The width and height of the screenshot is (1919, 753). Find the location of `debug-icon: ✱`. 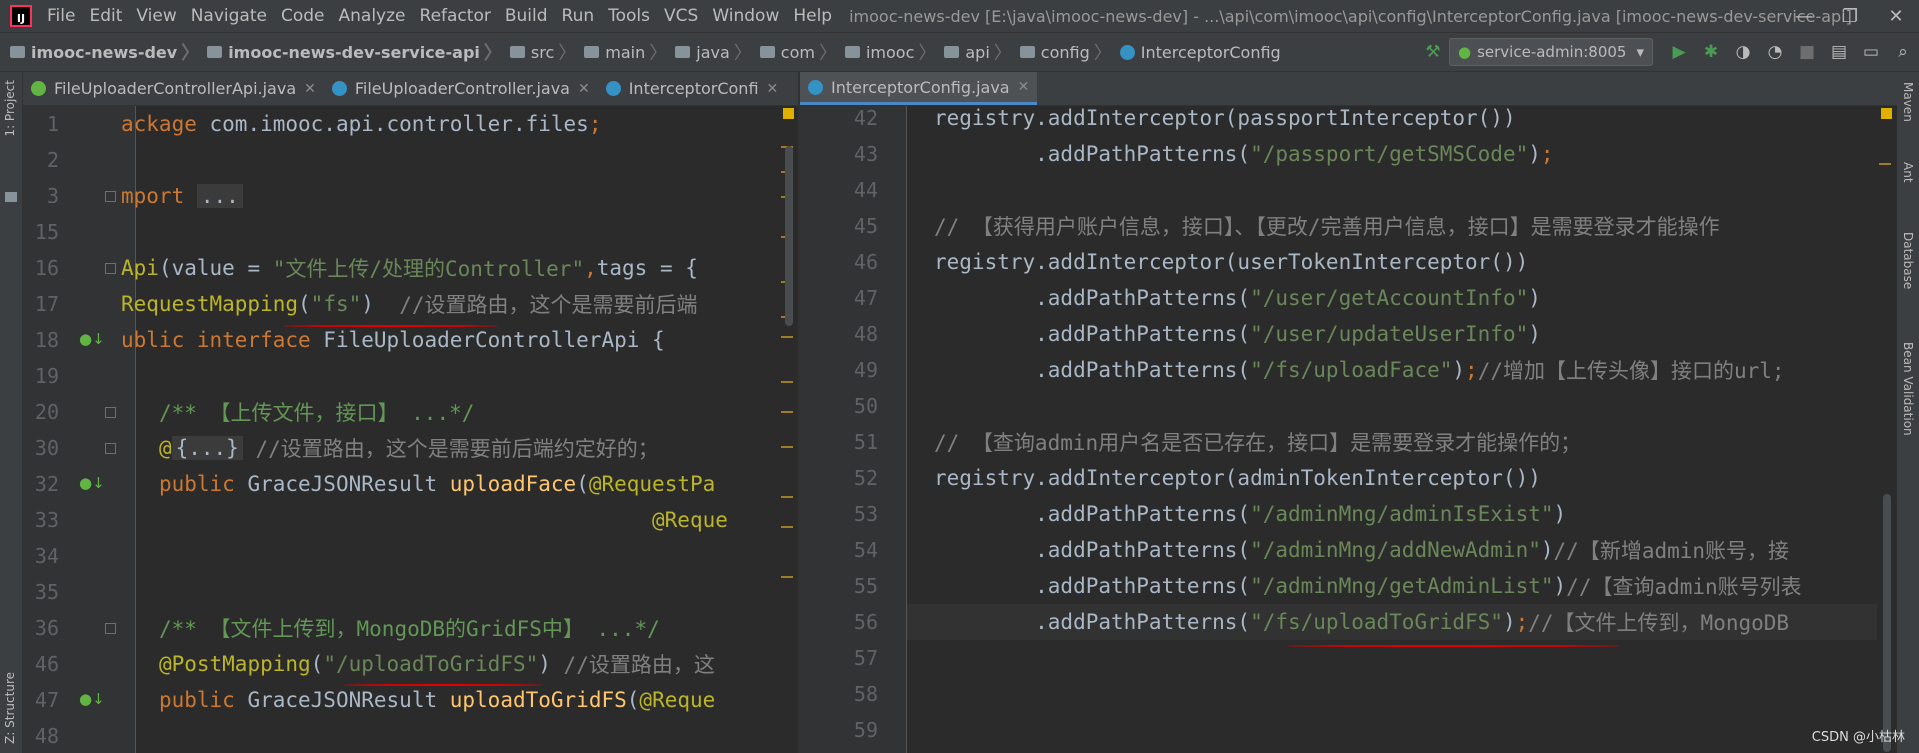

debug-icon: ✱ is located at coordinates (1711, 52).